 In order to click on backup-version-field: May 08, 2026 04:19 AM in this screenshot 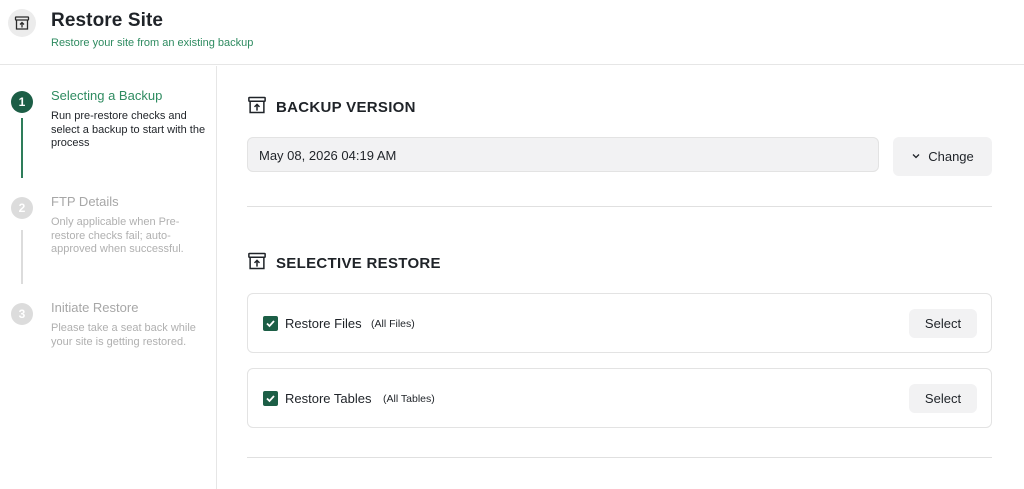, I will do `click(563, 154)`.